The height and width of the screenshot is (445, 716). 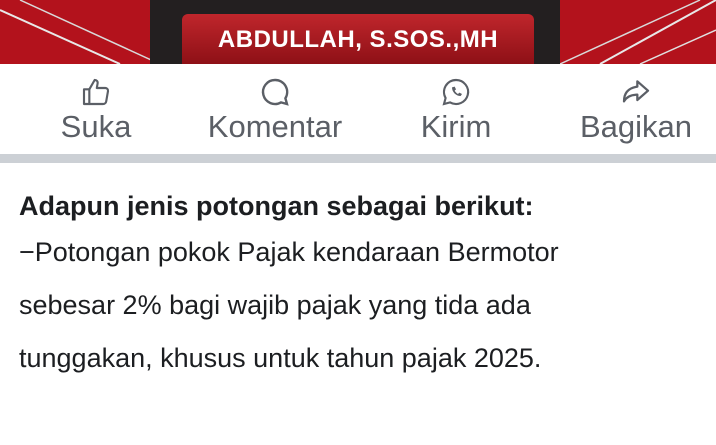 What do you see at coordinates (456, 92) in the screenshot?
I see `whatsapp-icon` at bounding box center [456, 92].